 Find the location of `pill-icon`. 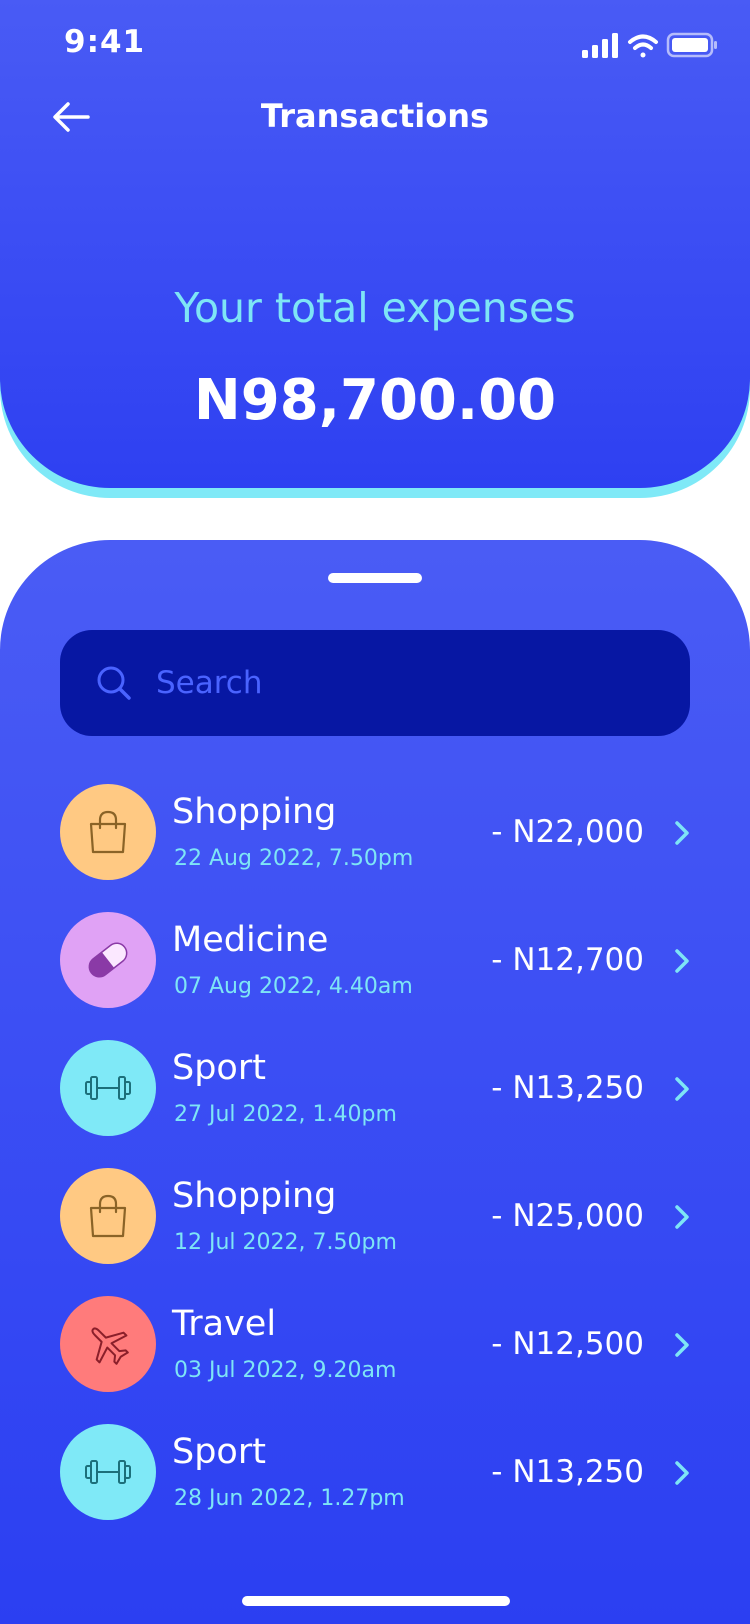

pill-icon is located at coordinates (108, 960).